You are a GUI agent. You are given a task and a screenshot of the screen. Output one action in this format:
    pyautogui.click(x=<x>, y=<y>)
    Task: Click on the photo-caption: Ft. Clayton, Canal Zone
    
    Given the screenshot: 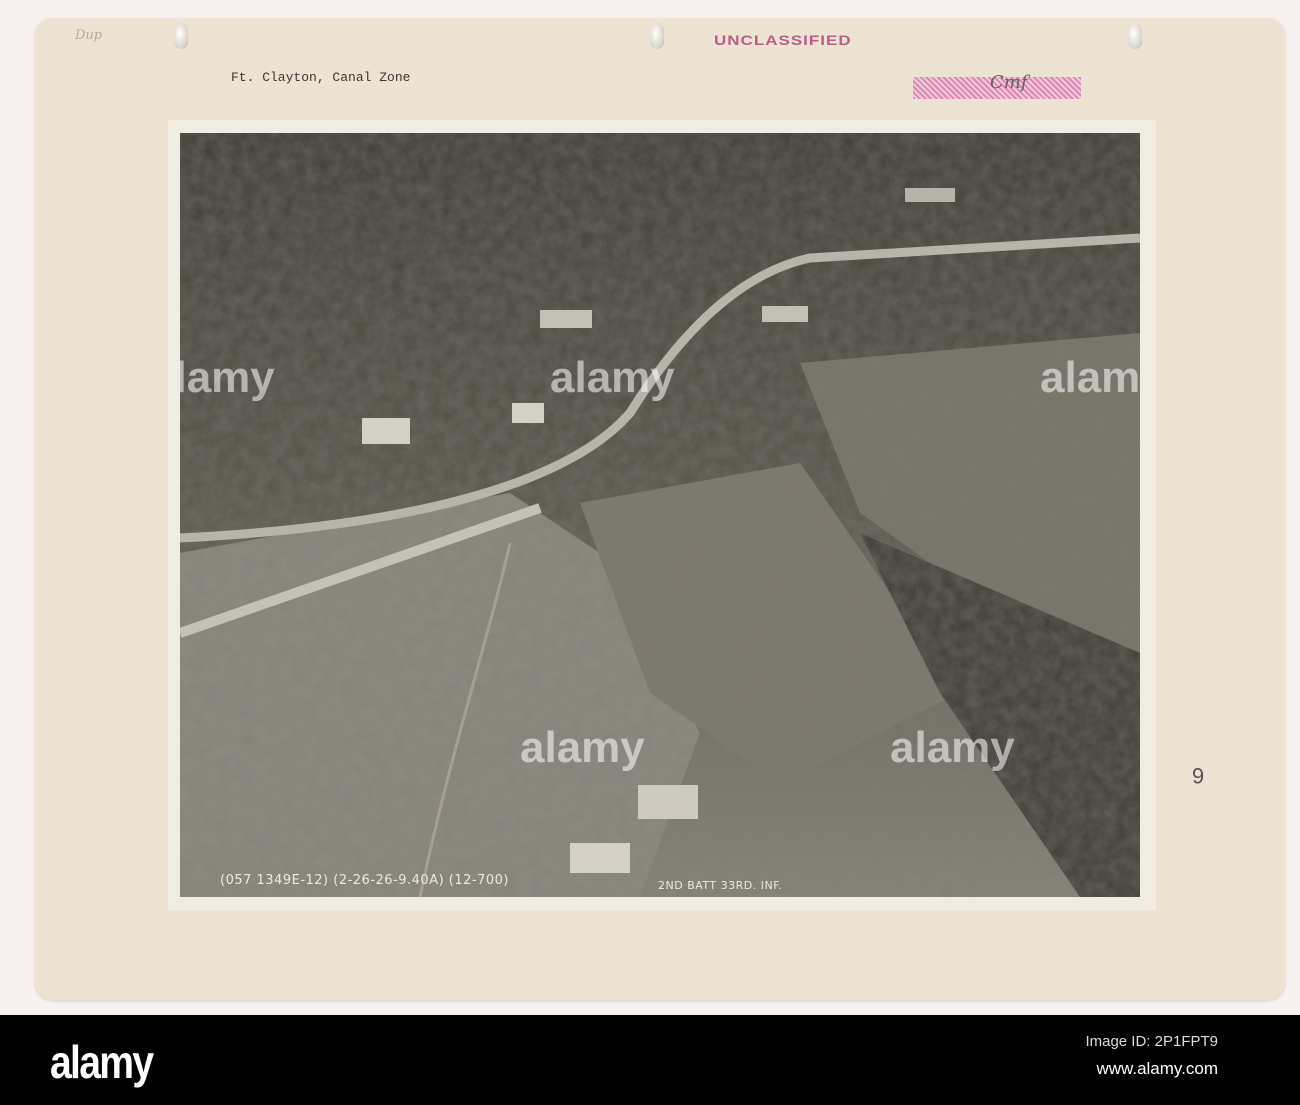 What is the action you would take?
    pyautogui.click(x=321, y=77)
    